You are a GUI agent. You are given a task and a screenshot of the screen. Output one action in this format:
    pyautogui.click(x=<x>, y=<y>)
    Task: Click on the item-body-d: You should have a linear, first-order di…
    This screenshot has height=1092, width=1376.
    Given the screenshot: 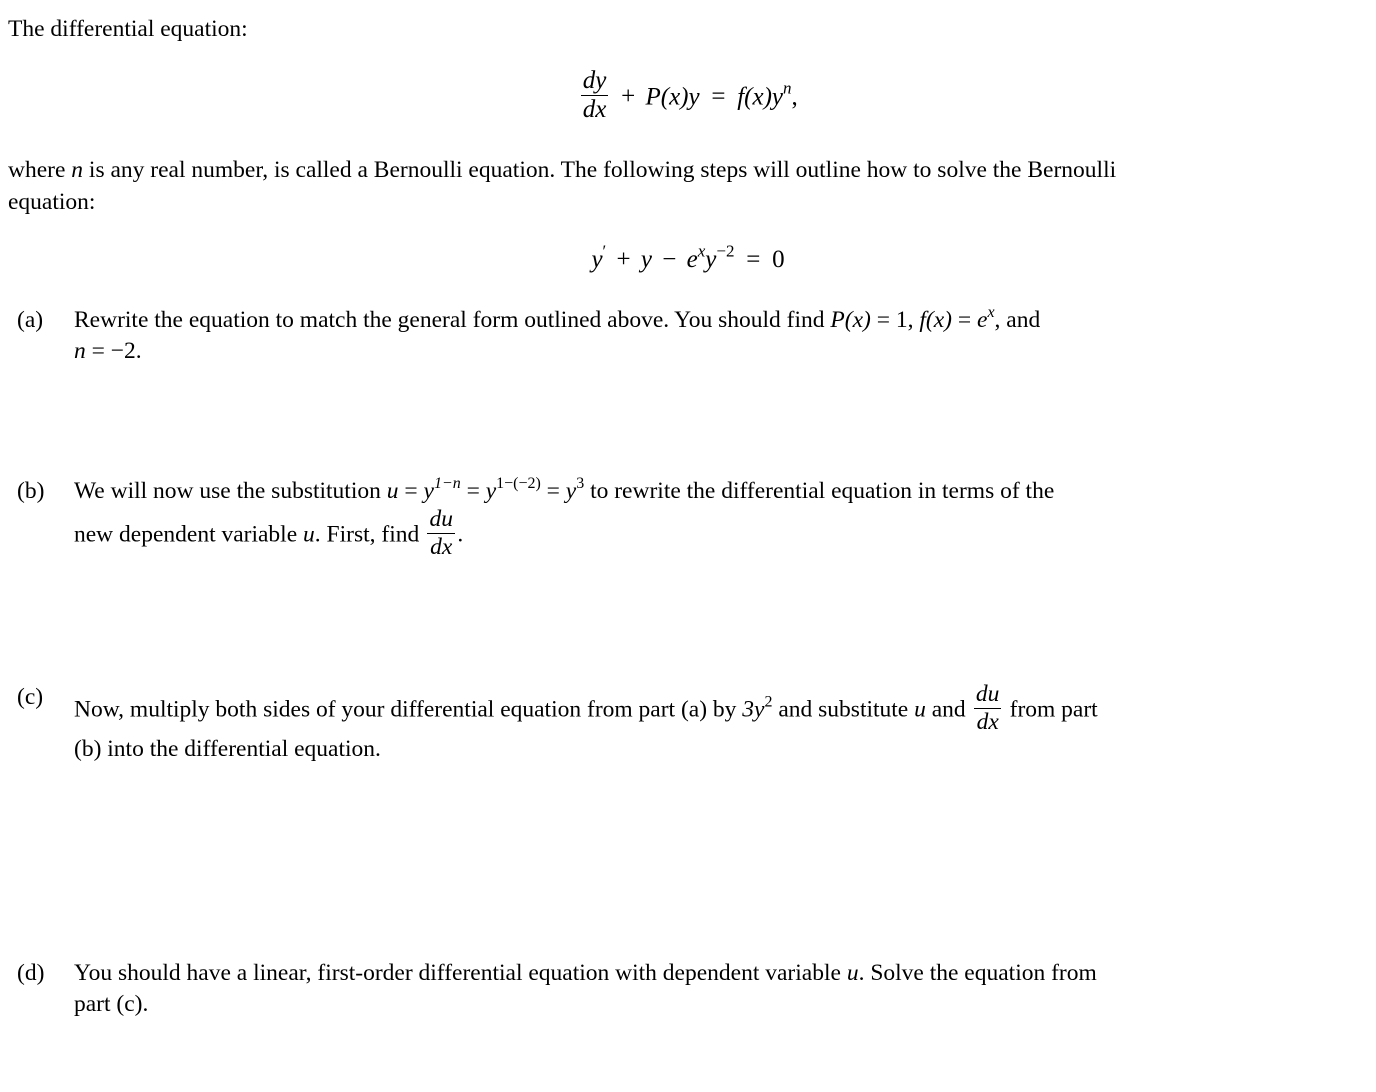 What is the action you would take?
    pyautogui.click(x=720, y=989)
    